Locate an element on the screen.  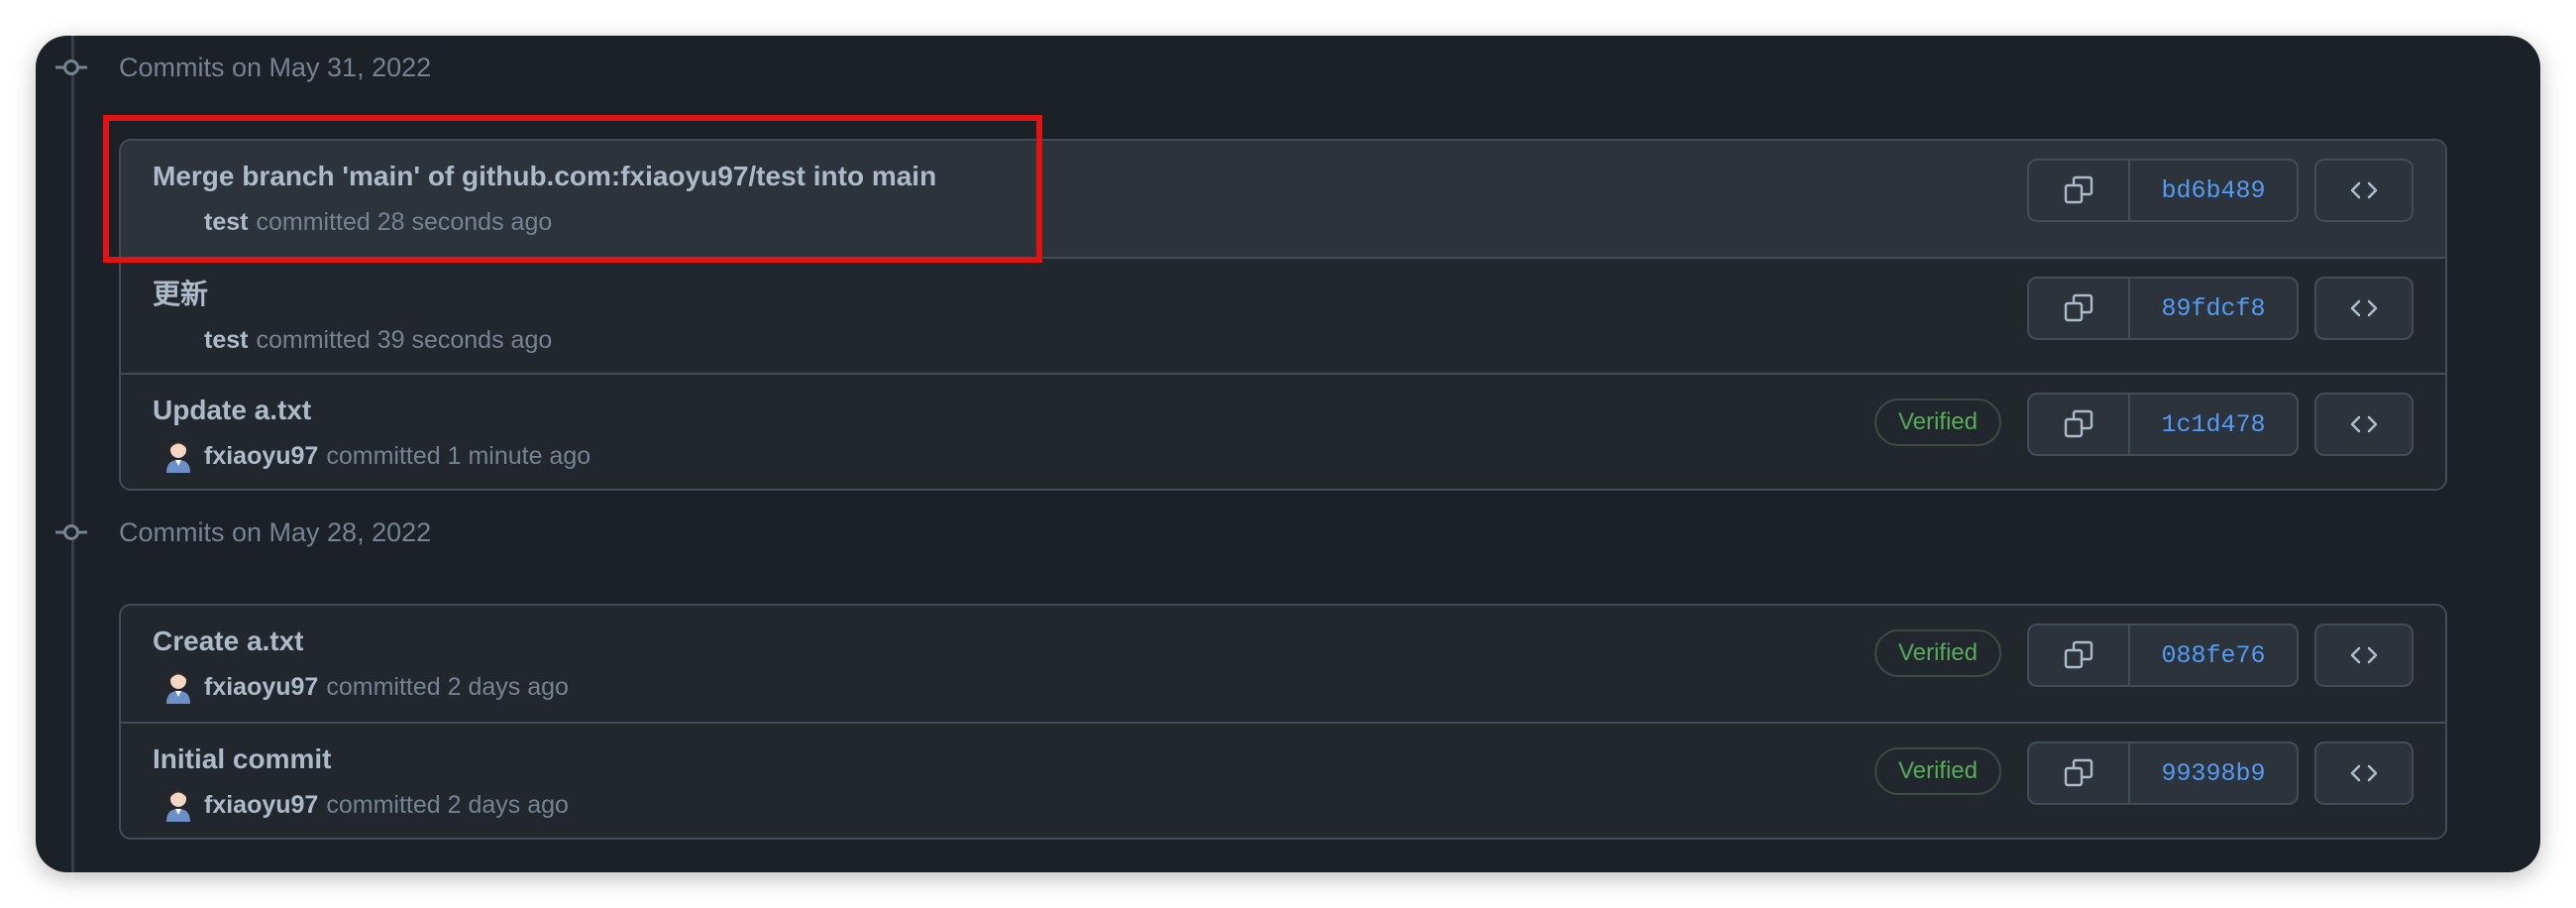
date-label: Commits on May 28, 2022 is located at coordinates (275, 532).